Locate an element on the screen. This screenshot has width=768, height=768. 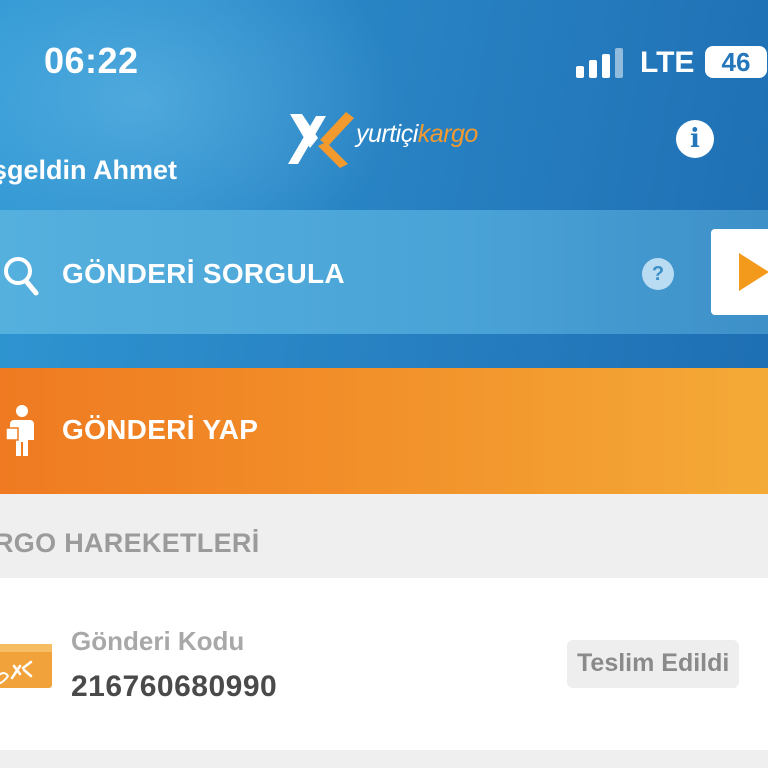
search-icon is located at coordinates (21, 276).